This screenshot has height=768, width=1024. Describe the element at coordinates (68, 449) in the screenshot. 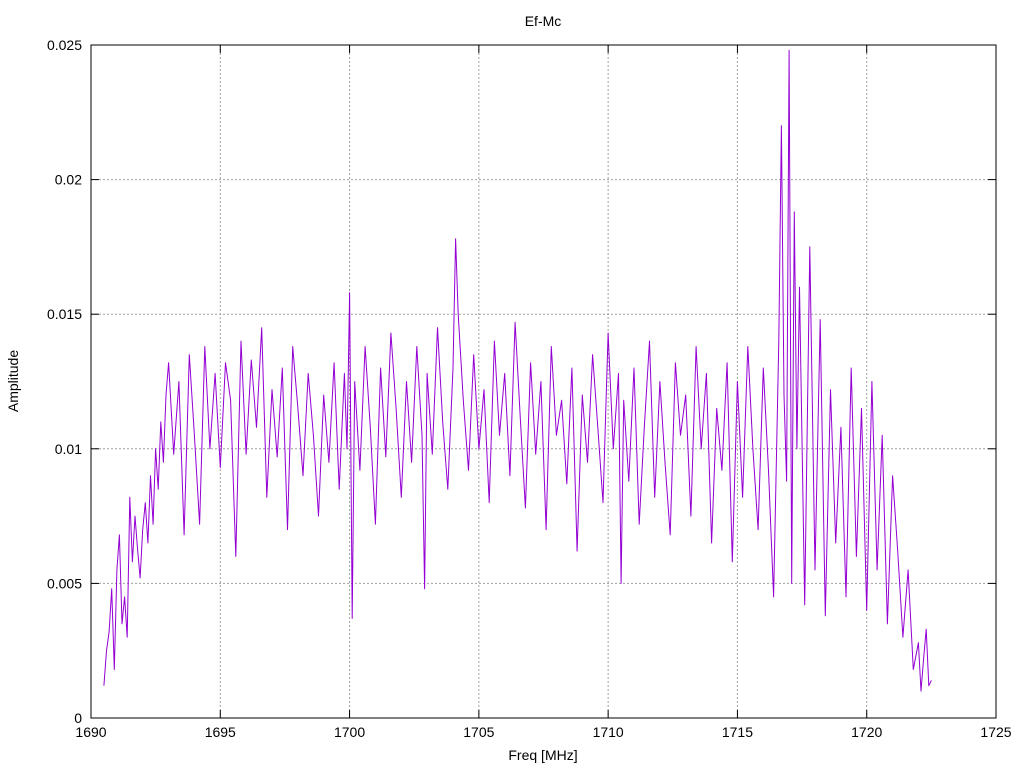

I see `y-tick-label: 0.01` at that location.